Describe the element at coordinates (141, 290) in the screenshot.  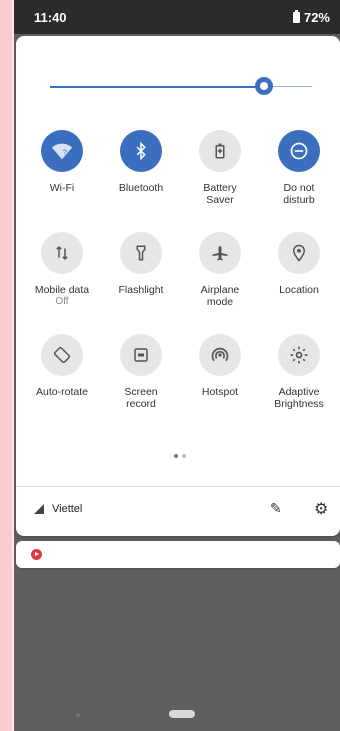
I see `tile-label: Flashlight` at that location.